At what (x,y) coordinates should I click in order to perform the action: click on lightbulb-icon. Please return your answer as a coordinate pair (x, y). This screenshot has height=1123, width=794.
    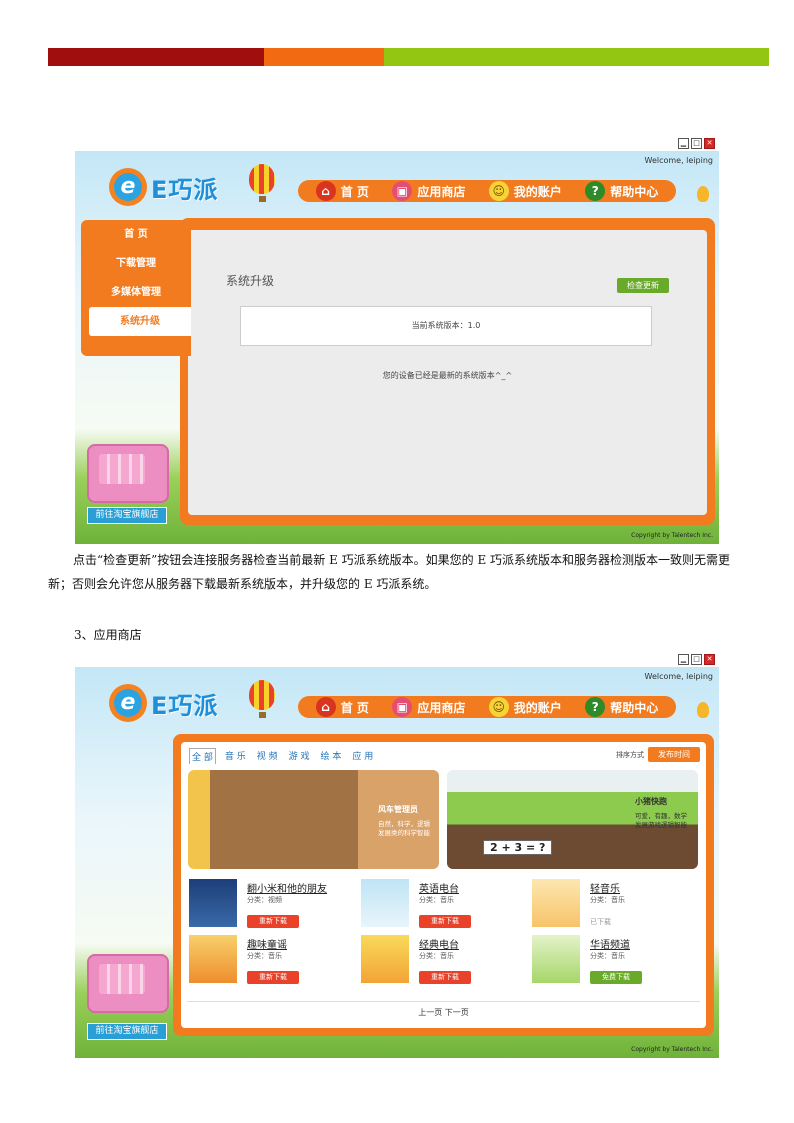
    Looking at the image, I should click on (703, 710).